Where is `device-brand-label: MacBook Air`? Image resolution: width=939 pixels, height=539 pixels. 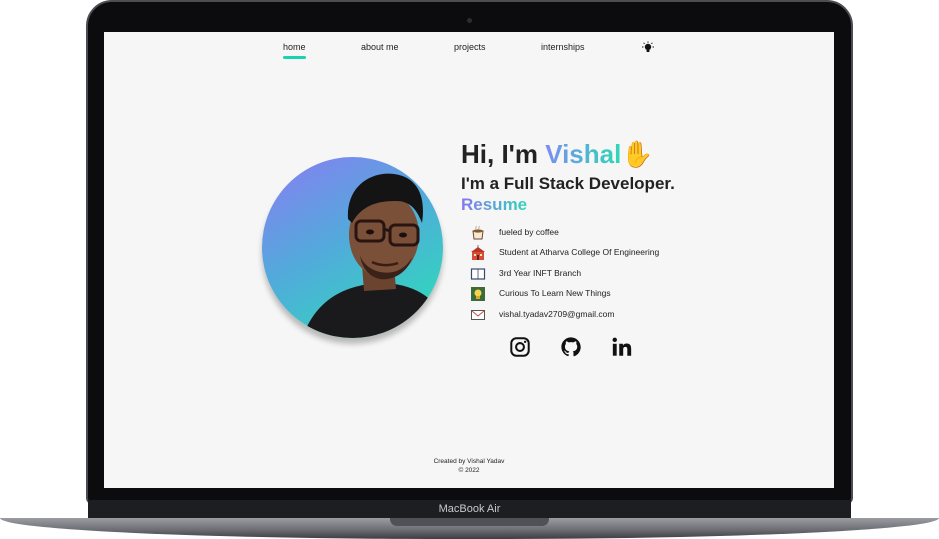
device-brand-label: MacBook Air is located at coordinates (469, 509).